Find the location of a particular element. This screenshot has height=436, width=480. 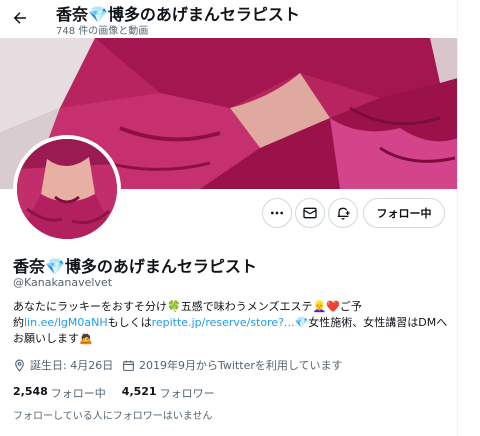

notification-button is located at coordinates (343, 213).